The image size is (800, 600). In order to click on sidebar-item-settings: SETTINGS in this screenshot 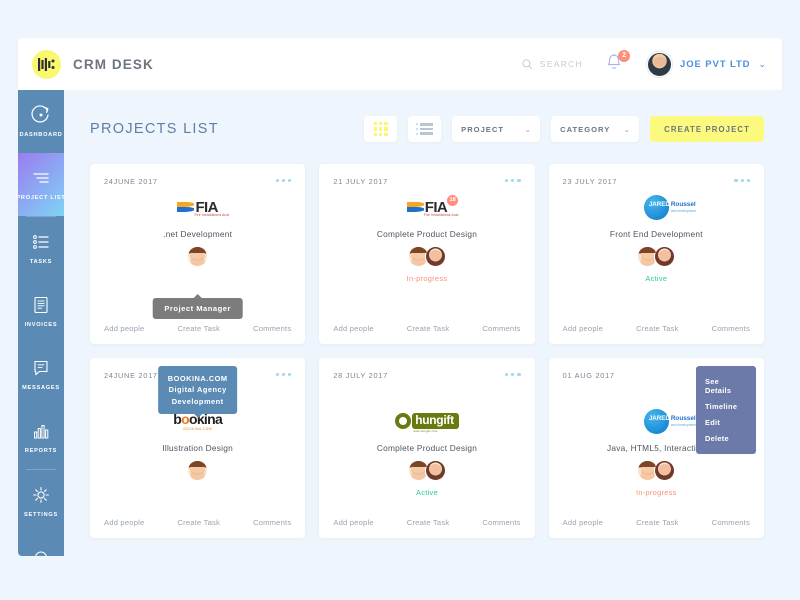, I will do `click(41, 501)`.